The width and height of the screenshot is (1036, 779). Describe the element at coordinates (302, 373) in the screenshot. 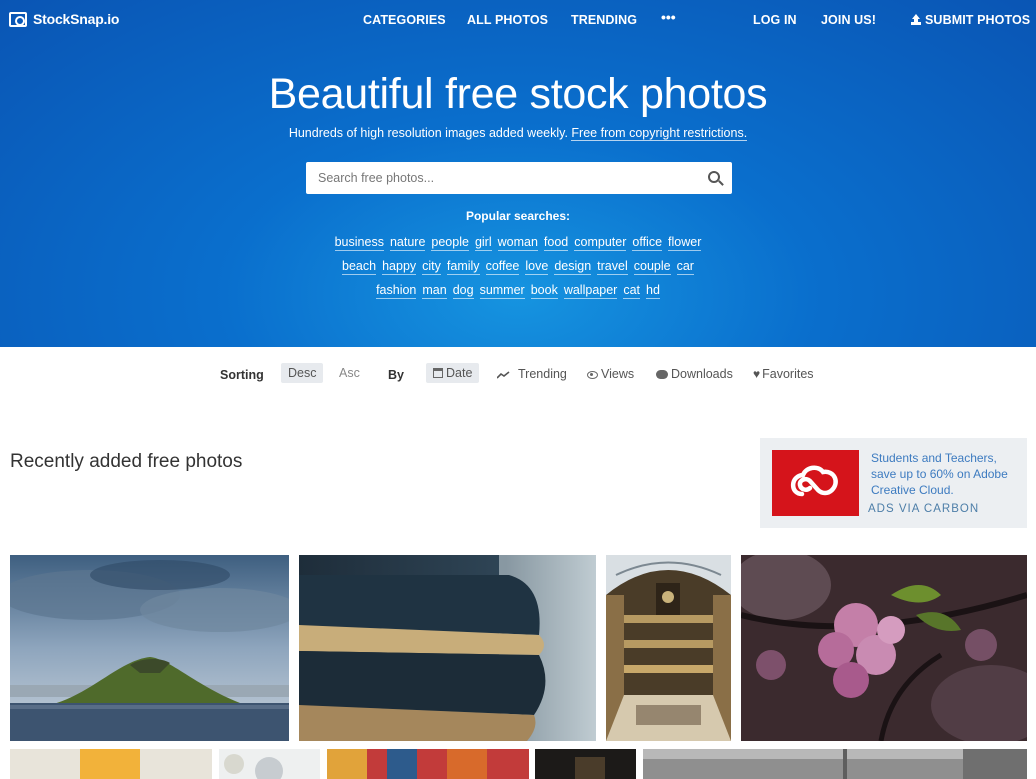

I see `sort-desc-button: Desc` at that location.